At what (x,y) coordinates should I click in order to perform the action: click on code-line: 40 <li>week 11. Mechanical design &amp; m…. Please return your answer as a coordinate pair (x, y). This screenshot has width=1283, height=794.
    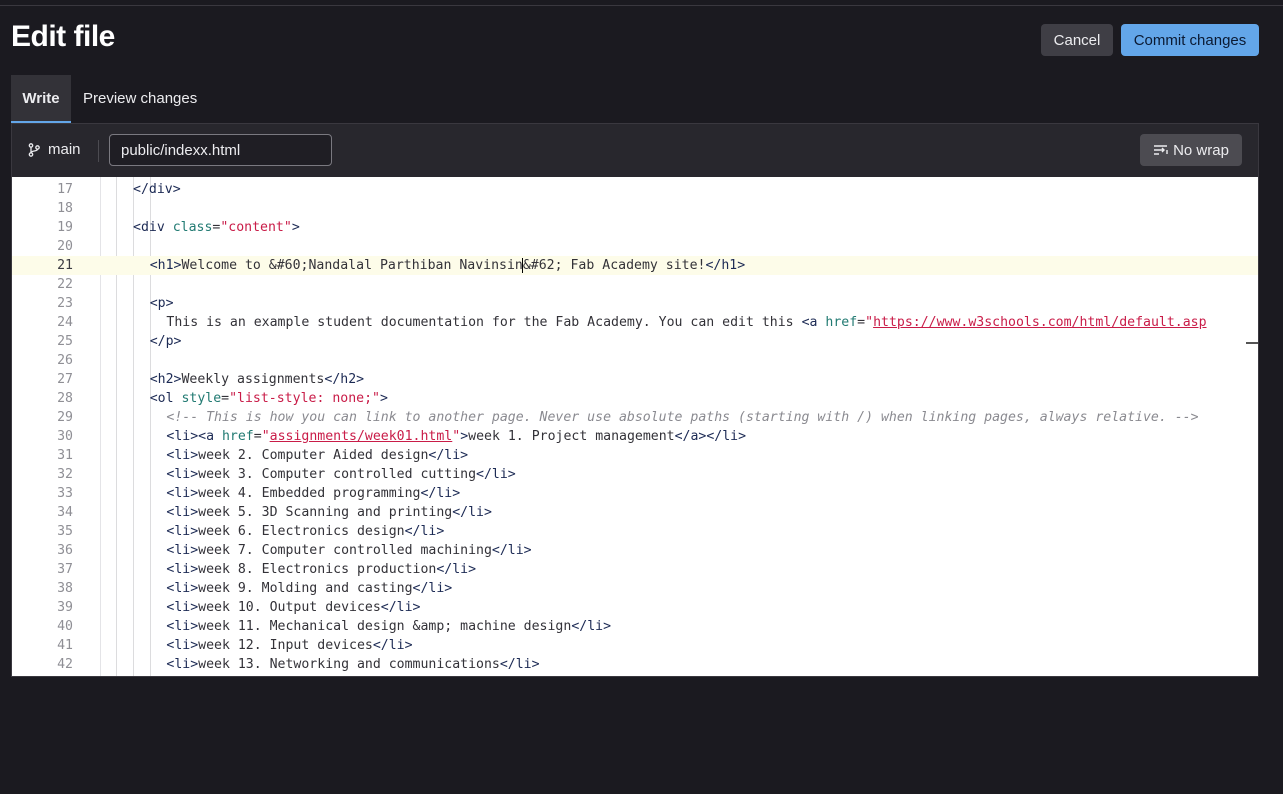
    Looking at the image, I should click on (635, 626).